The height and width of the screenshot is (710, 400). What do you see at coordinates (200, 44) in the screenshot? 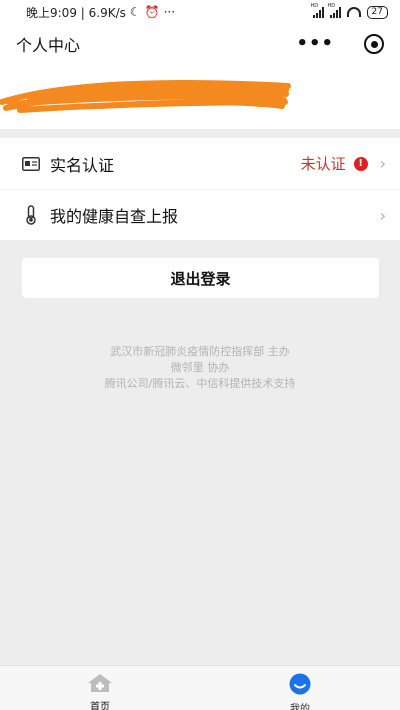
I see `page-header: 个人中心 •••` at bounding box center [200, 44].